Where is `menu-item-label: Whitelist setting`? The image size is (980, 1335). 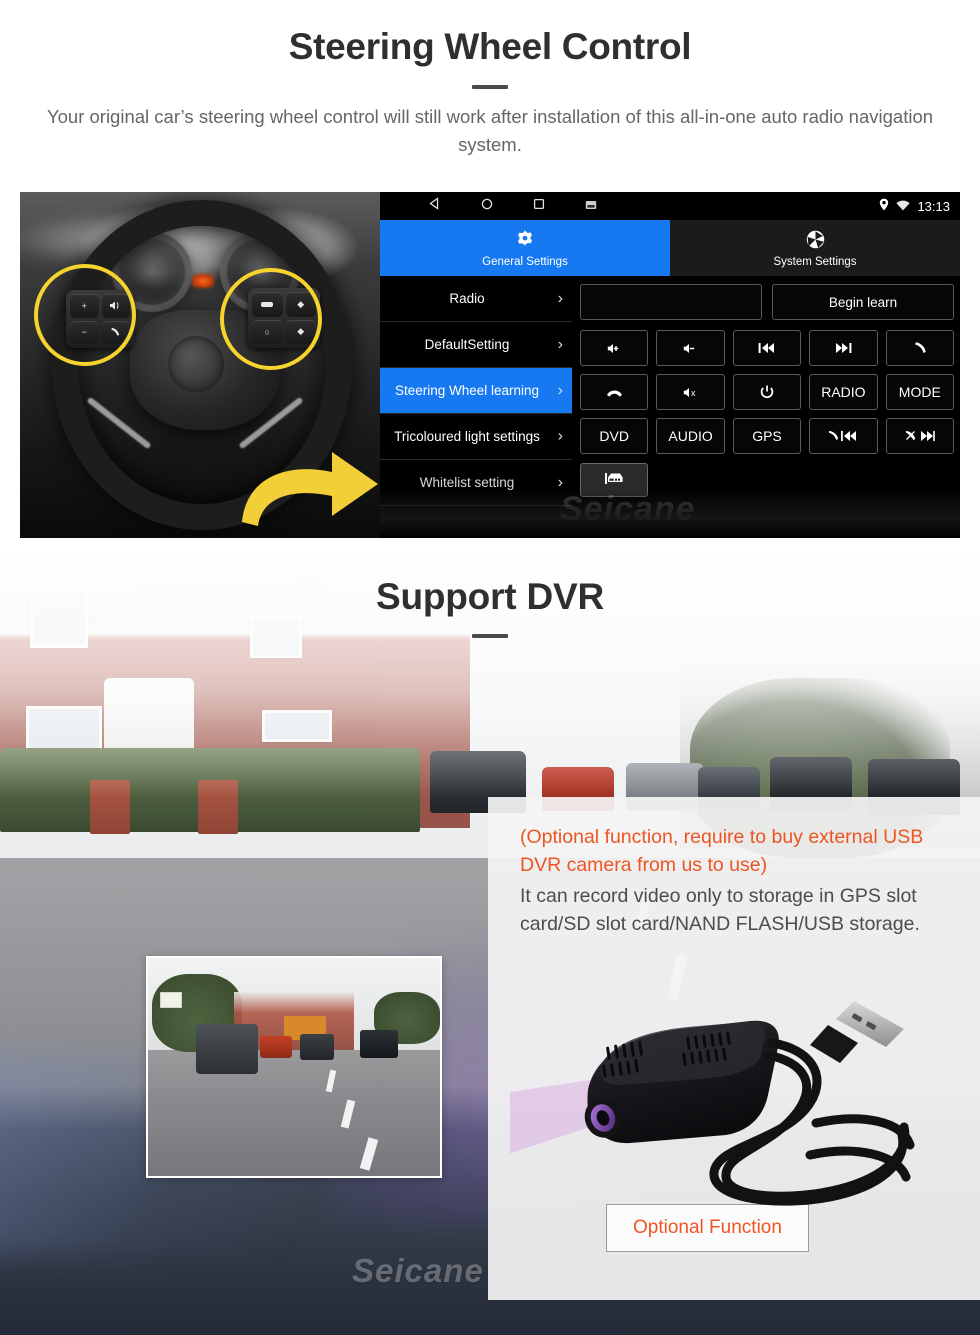 menu-item-label: Whitelist setting is located at coordinates (467, 482).